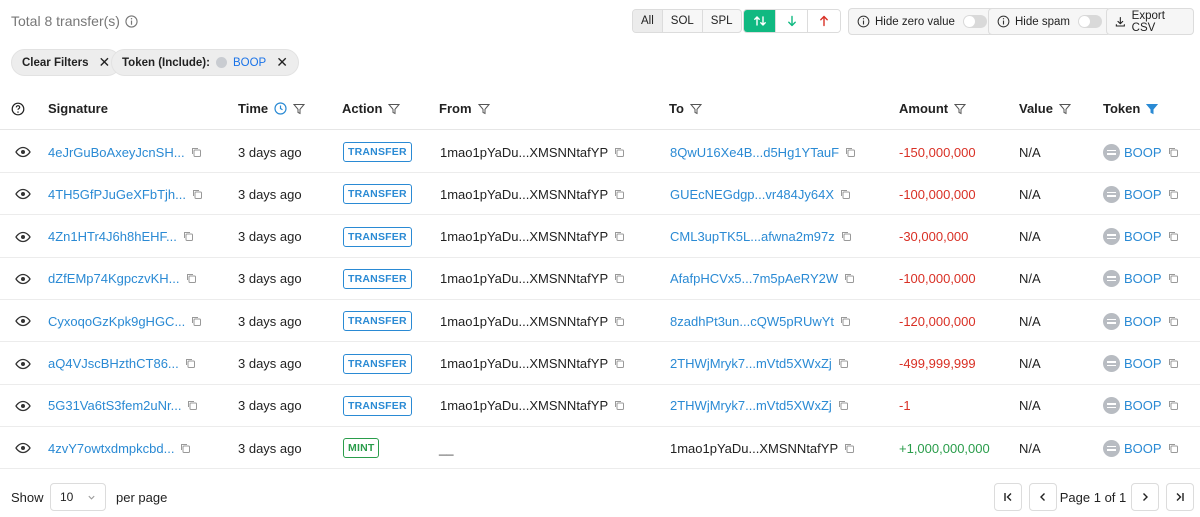  I want to click on hide-spam-toggle: Hide spam, so click(1049, 21).